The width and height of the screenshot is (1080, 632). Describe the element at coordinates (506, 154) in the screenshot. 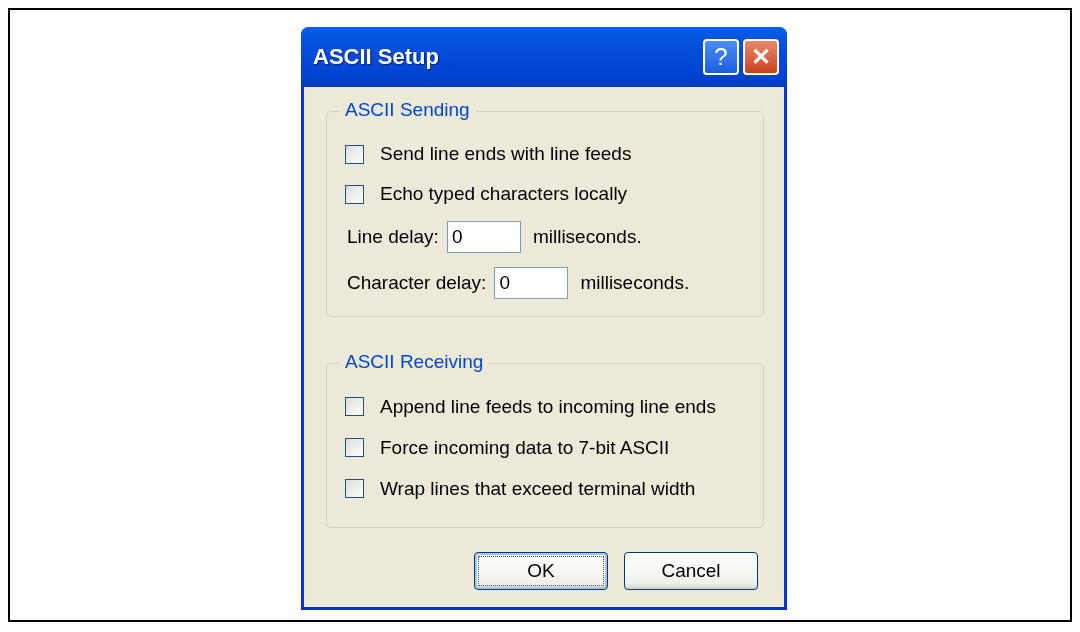

I see `checkbox-label: Send line ends with line feeds` at that location.